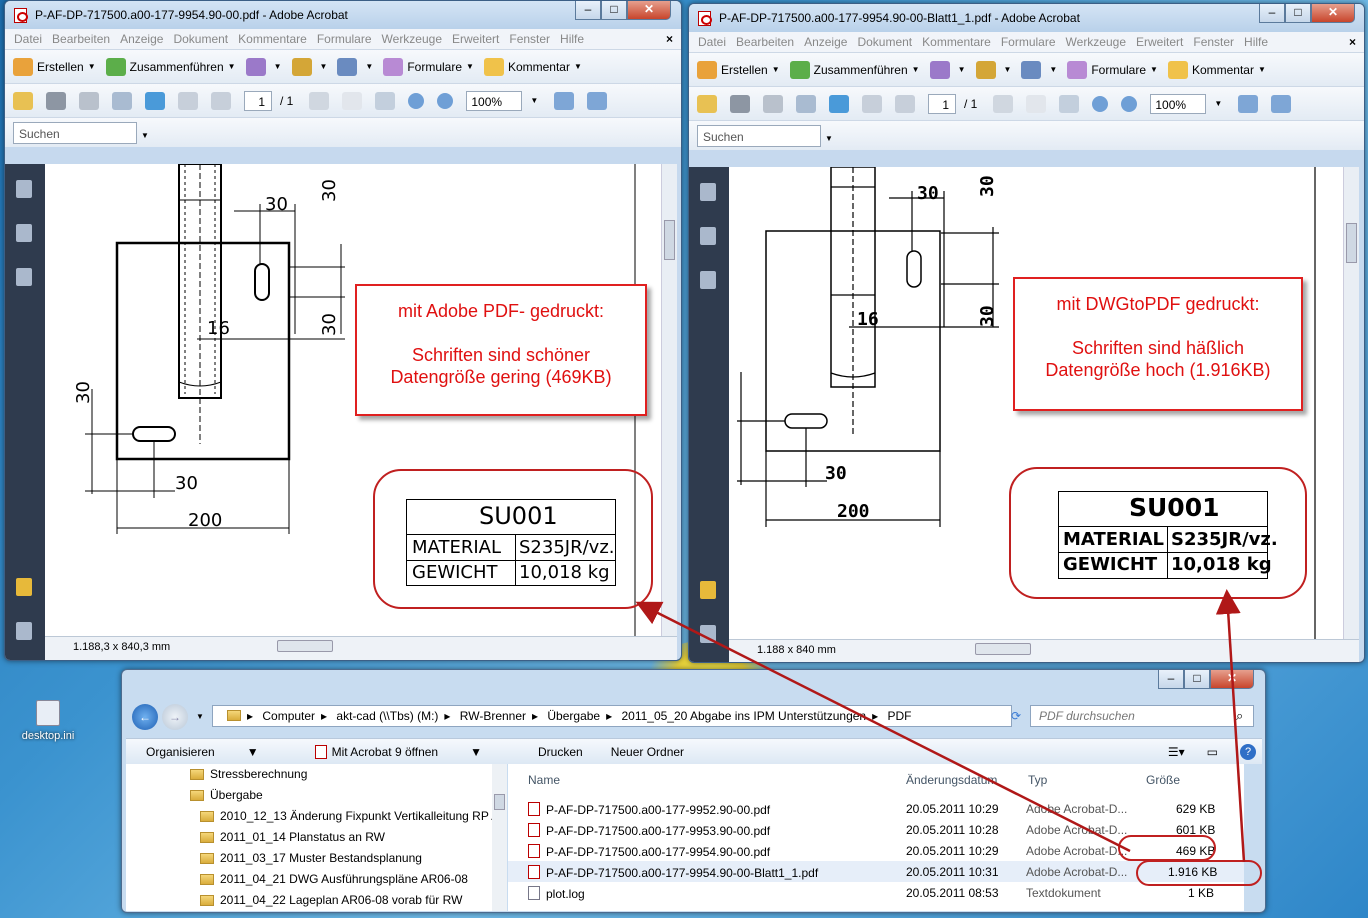 The width and height of the screenshot is (1368, 918). What do you see at coordinates (145, 717) in the screenshot?
I see `back-button: ←` at bounding box center [145, 717].